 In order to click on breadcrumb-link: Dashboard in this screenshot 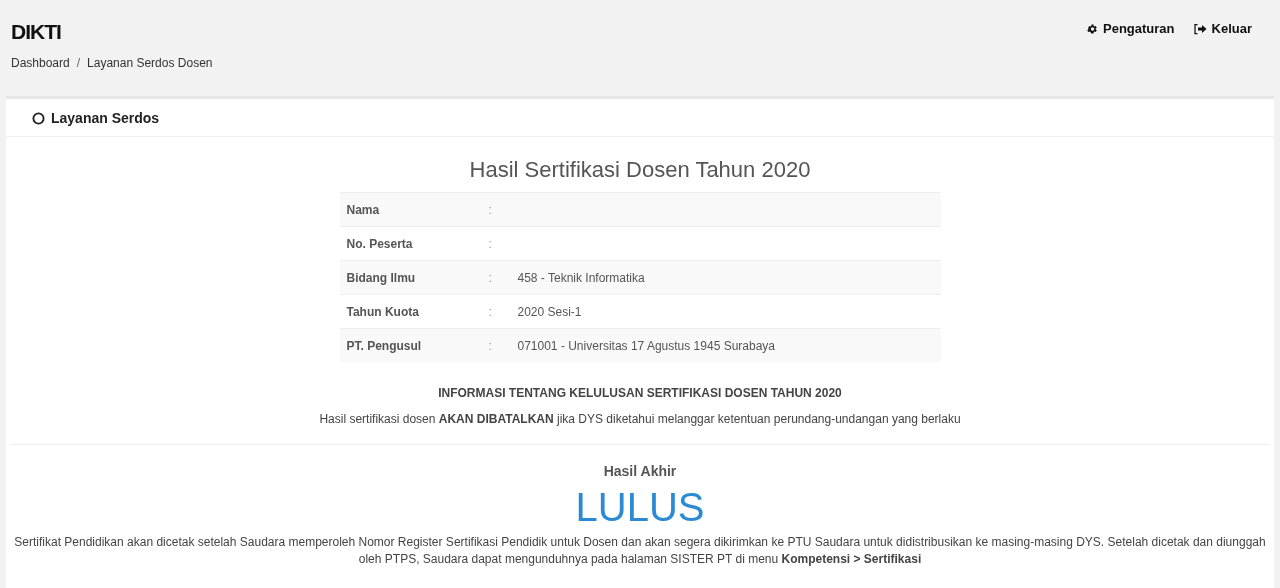, I will do `click(40, 63)`.